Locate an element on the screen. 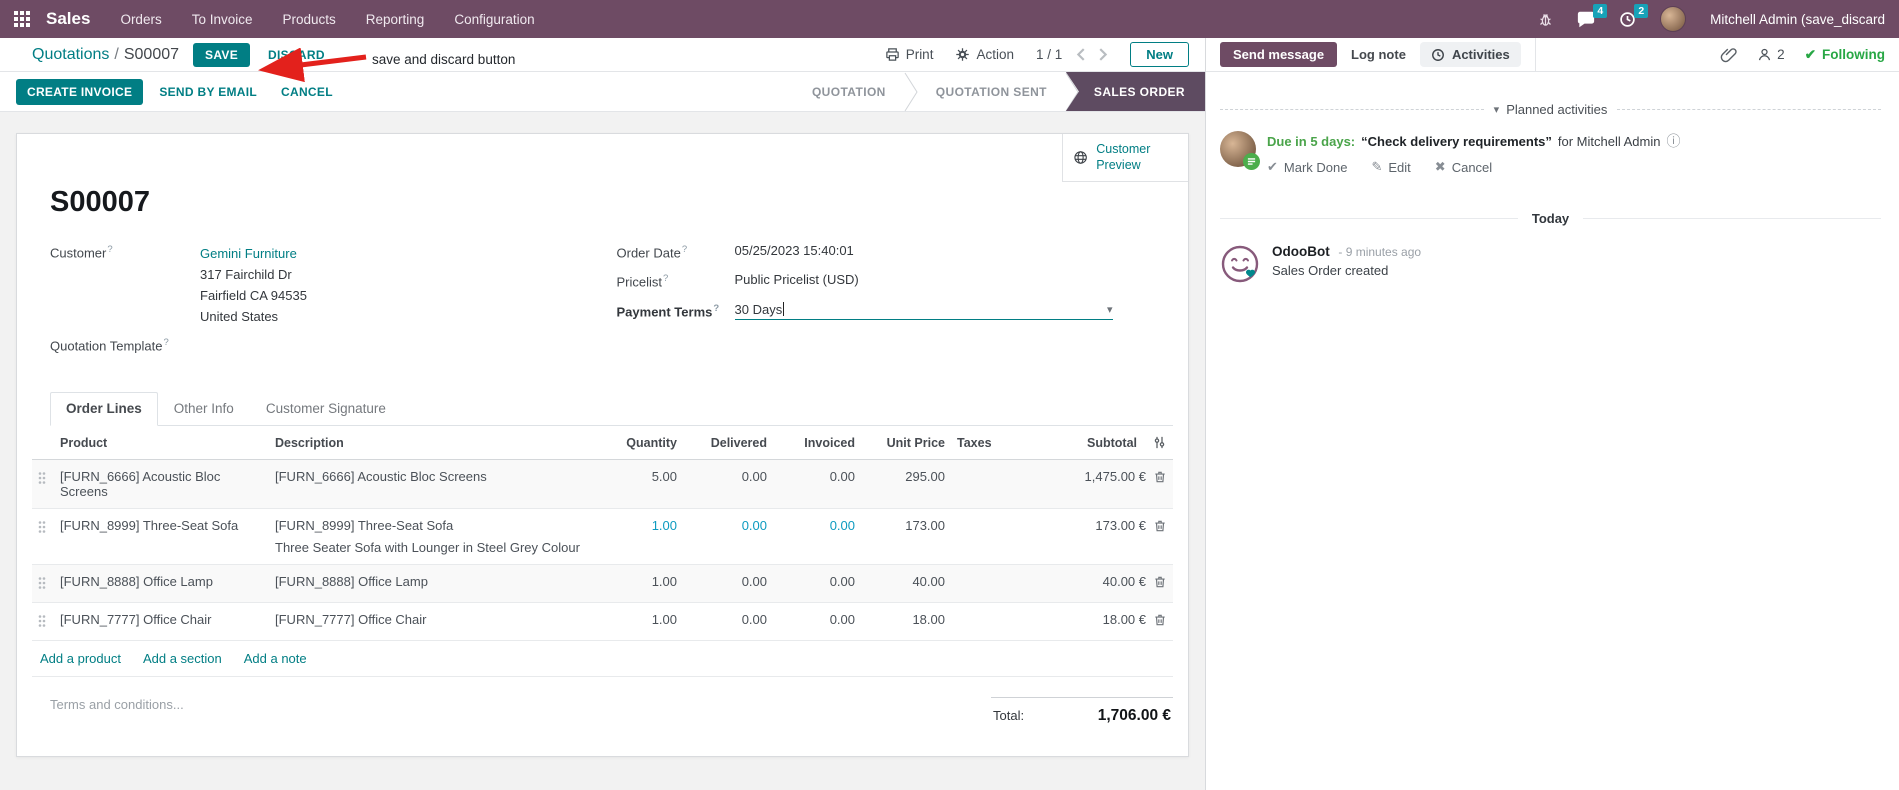  pricelist-value: Public Pricelist (USD) is located at coordinates (797, 280).